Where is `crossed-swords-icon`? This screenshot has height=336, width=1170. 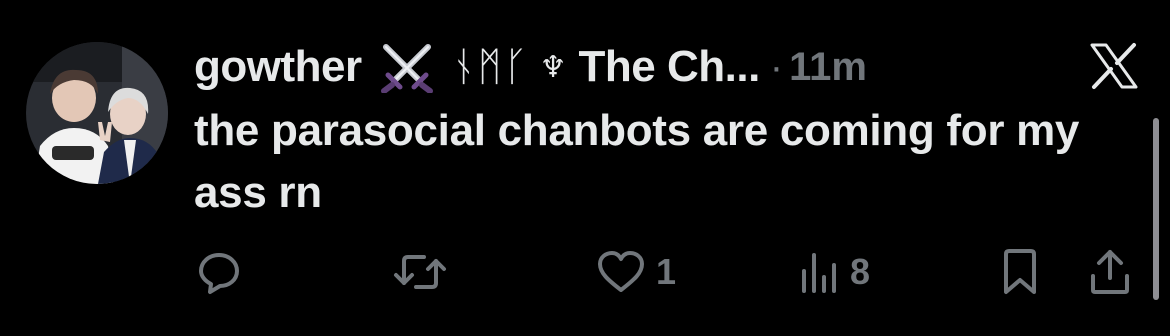
crossed-swords-icon is located at coordinates (407, 67).